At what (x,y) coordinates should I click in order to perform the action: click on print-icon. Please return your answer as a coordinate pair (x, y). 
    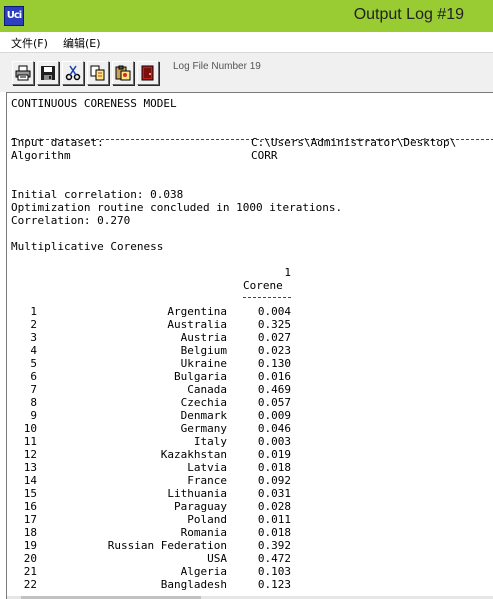
    Looking at the image, I should click on (23, 73).